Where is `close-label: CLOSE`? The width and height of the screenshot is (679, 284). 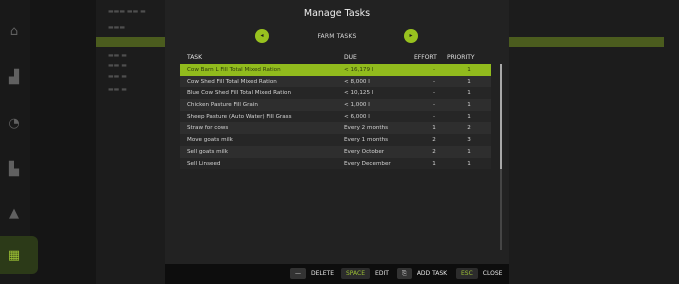
close-label: CLOSE is located at coordinates (492, 273).